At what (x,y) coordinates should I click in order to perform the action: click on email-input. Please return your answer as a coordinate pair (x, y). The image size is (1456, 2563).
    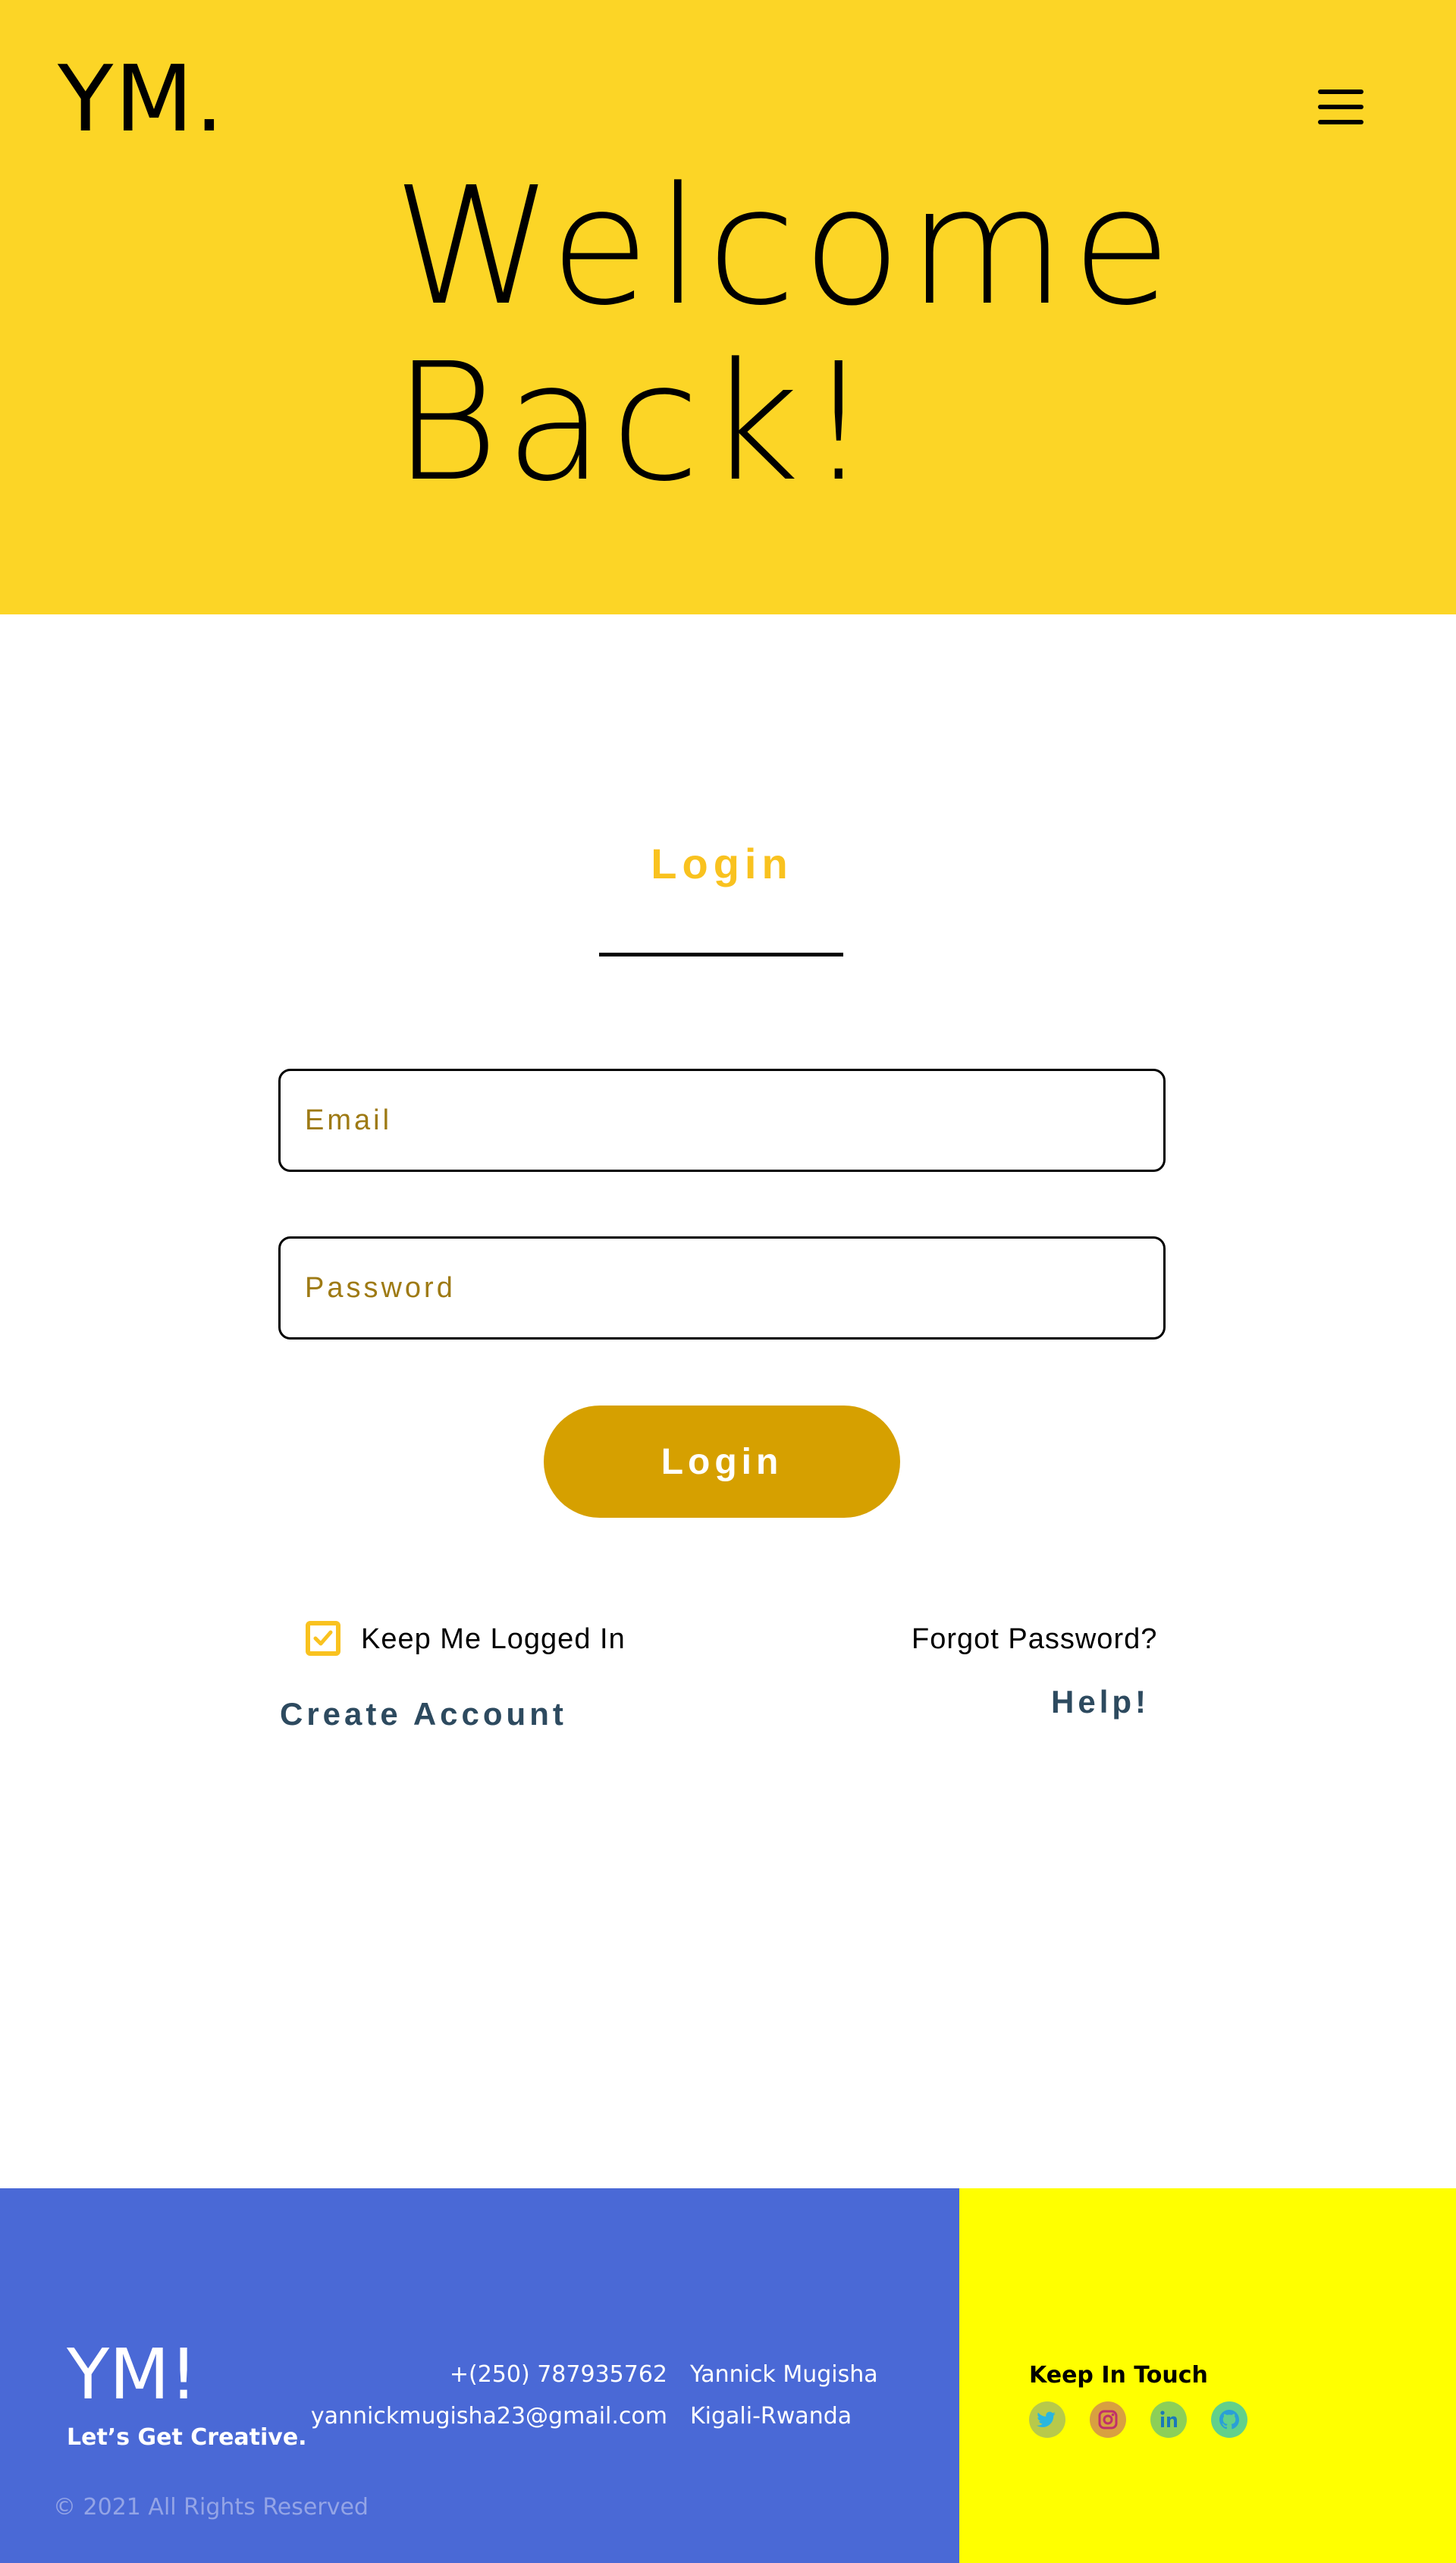
    Looking at the image, I should click on (722, 1121).